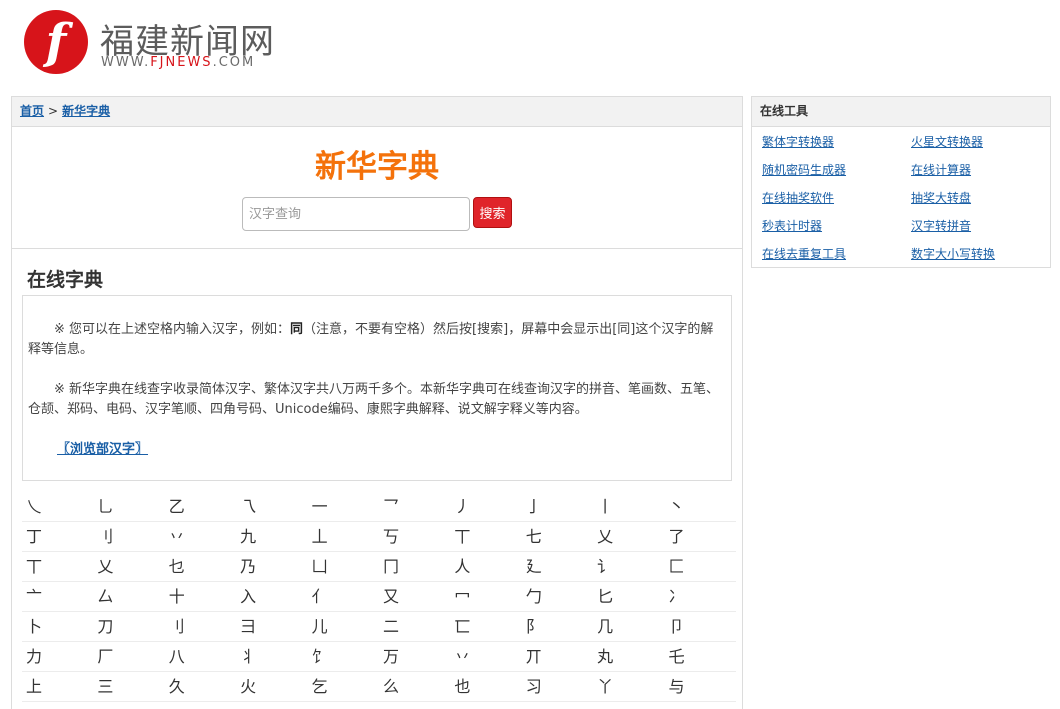  I want to click on radical-link: 九, so click(271, 536).